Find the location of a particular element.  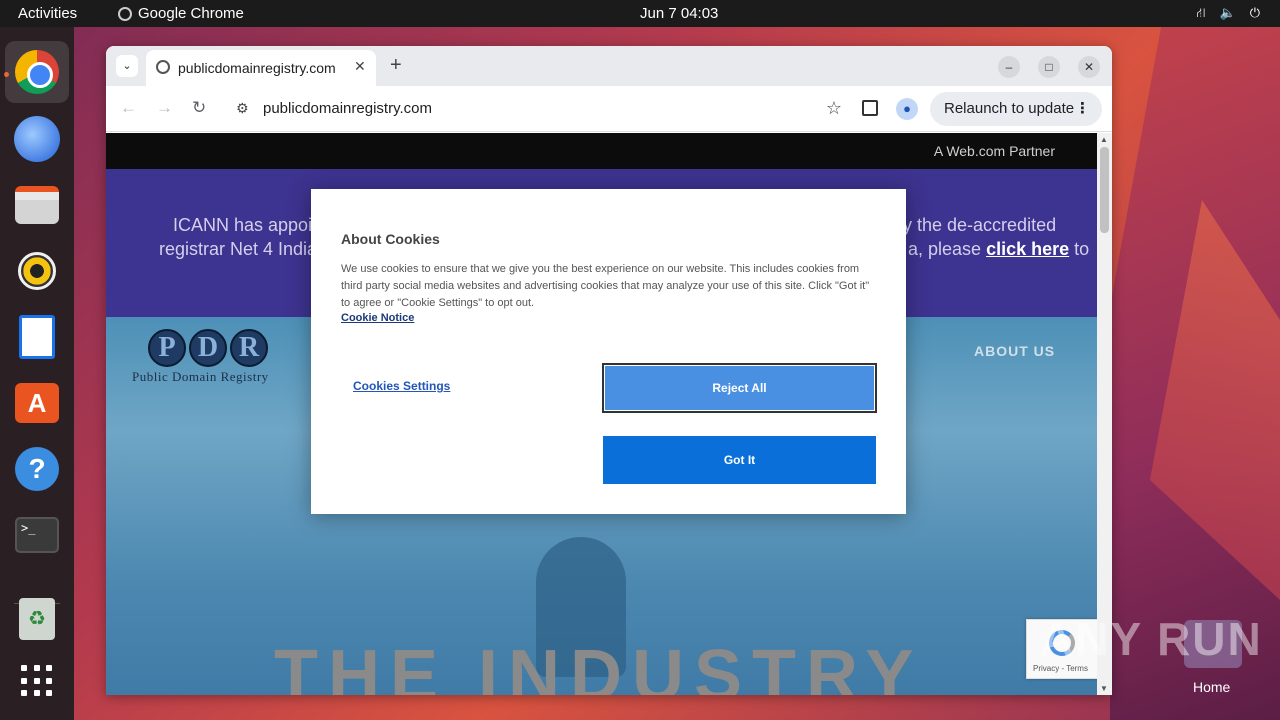

site-info-icon: ⚙ is located at coordinates (242, 108).